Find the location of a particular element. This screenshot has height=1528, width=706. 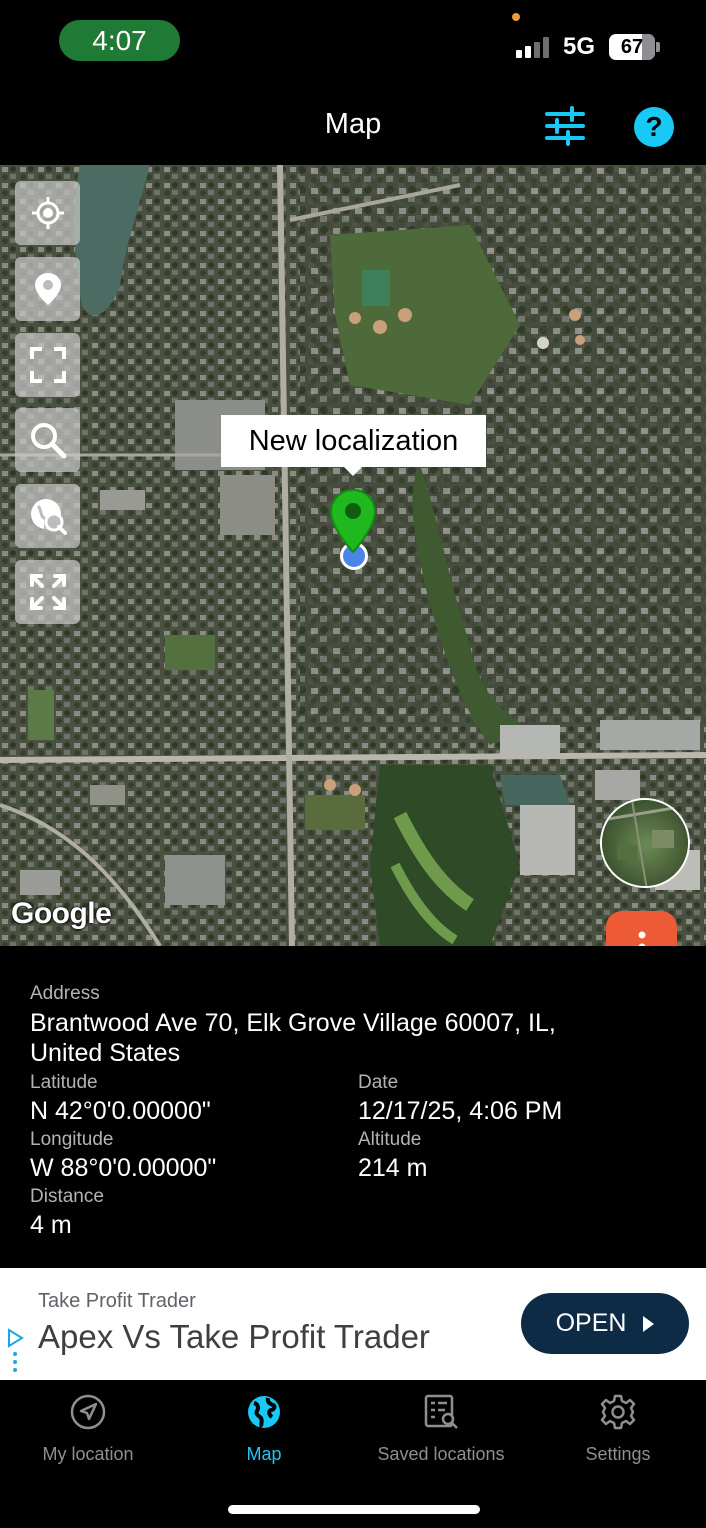

cellular-signal-icon is located at coordinates (535, 47).